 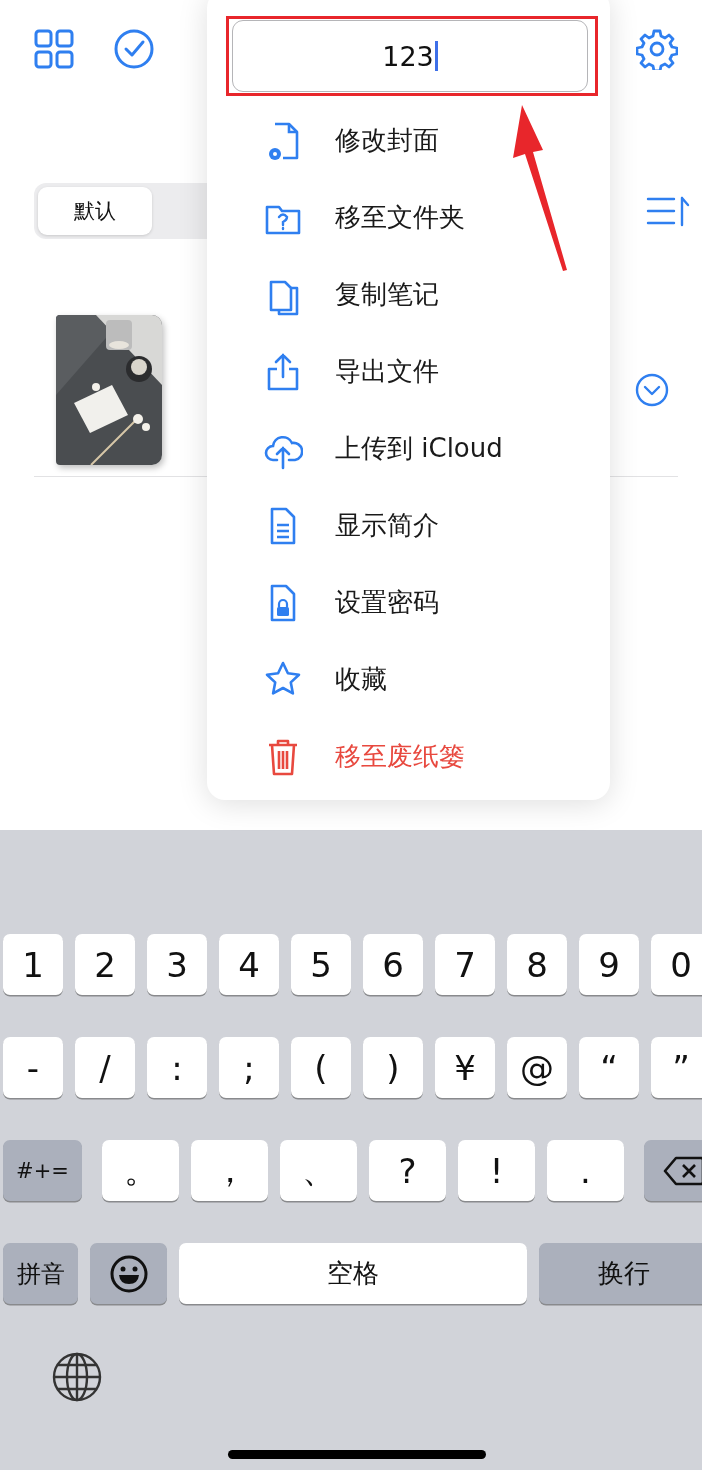 What do you see at coordinates (177, 1067) in the screenshot?
I see `keyboard-key: :` at bounding box center [177, 1067].